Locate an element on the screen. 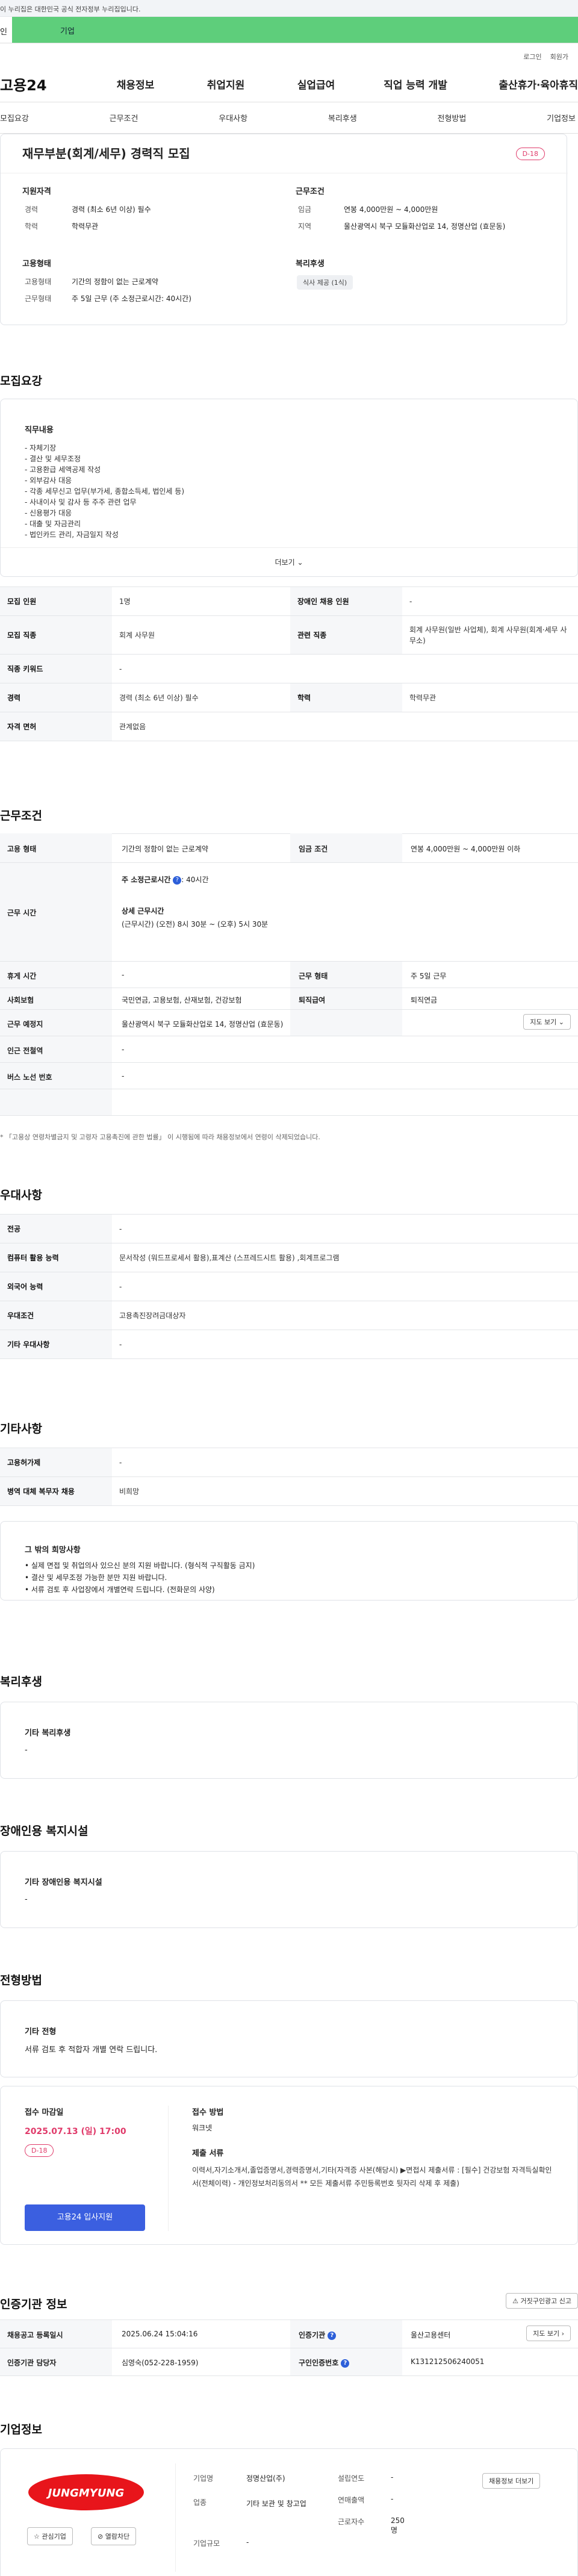 The image size is (578, 2576). wage-key: 임금 조건 is located at coordinates (313, 849).